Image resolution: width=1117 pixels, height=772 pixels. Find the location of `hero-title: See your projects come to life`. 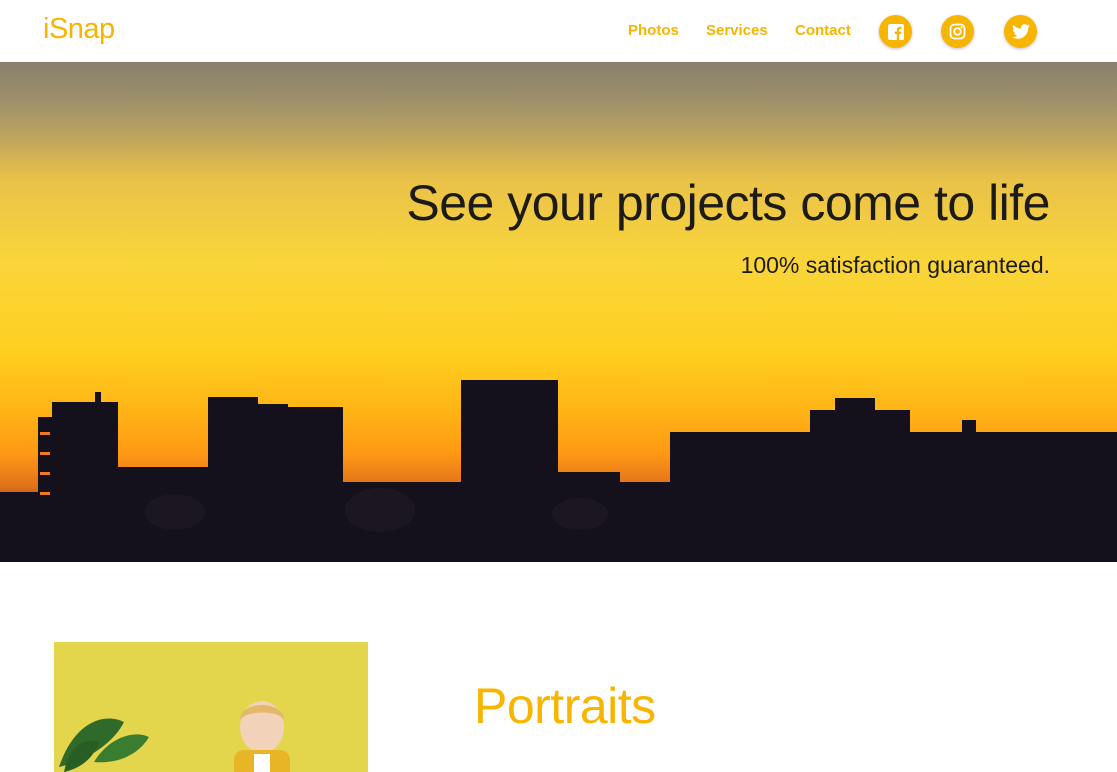

hero-title: See your projects come to life is located at coordinates (728, 203).